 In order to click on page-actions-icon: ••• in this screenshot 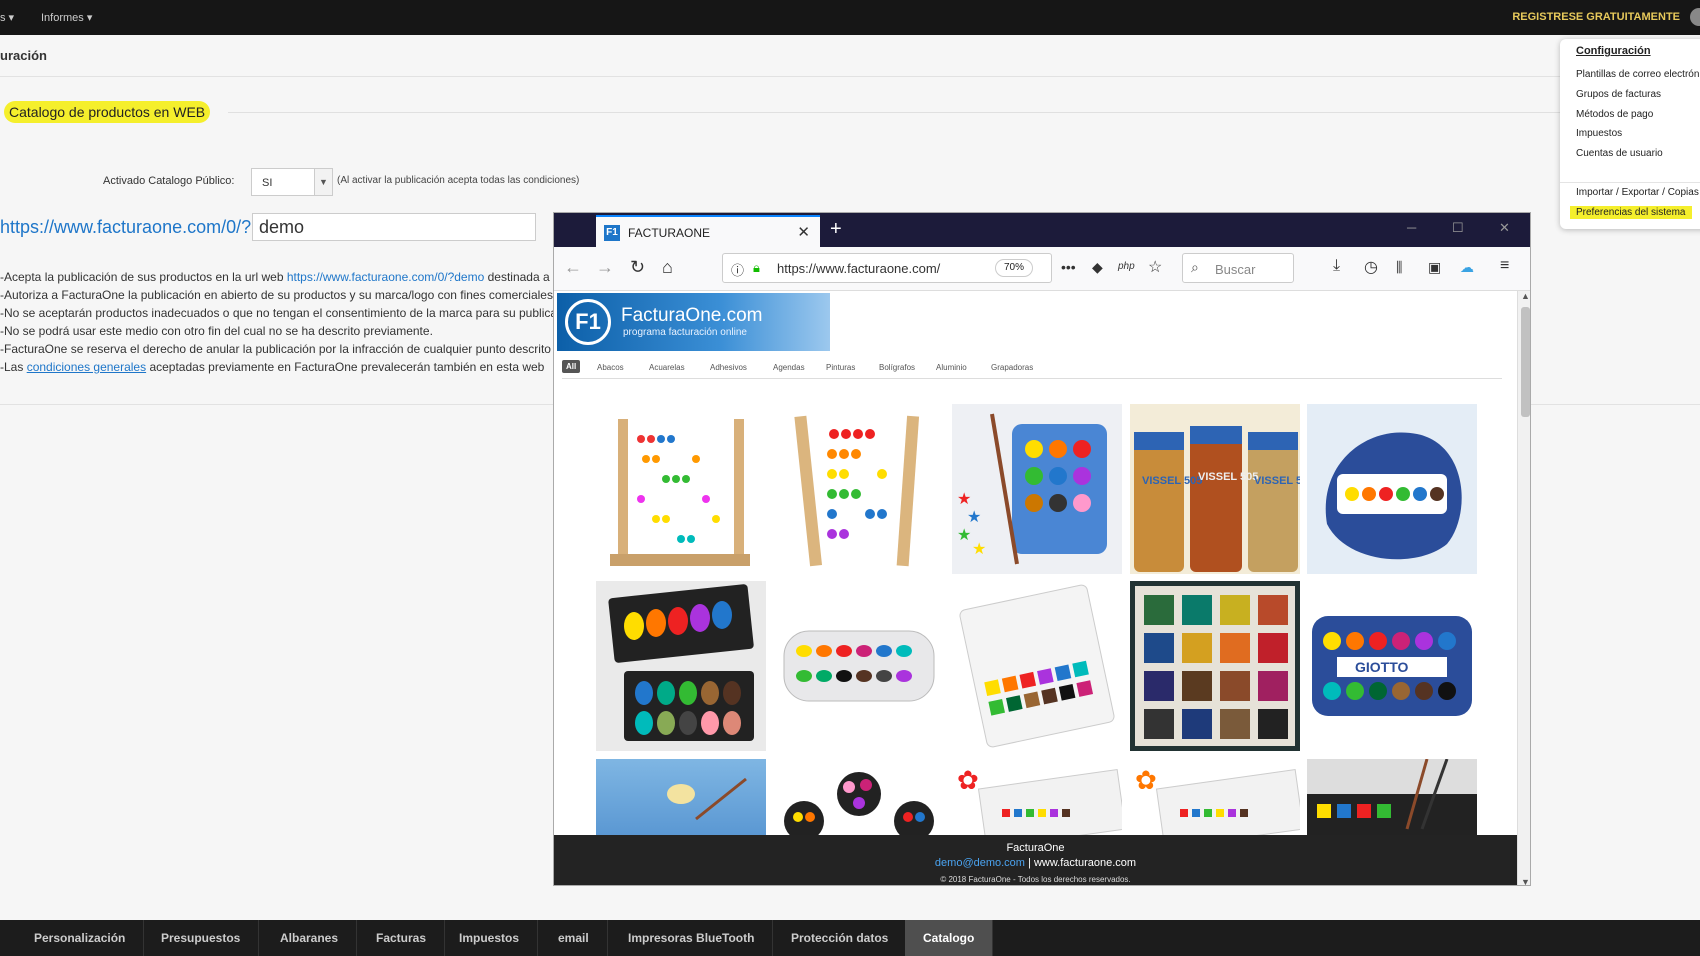, I will do `click(1068, 267)`.